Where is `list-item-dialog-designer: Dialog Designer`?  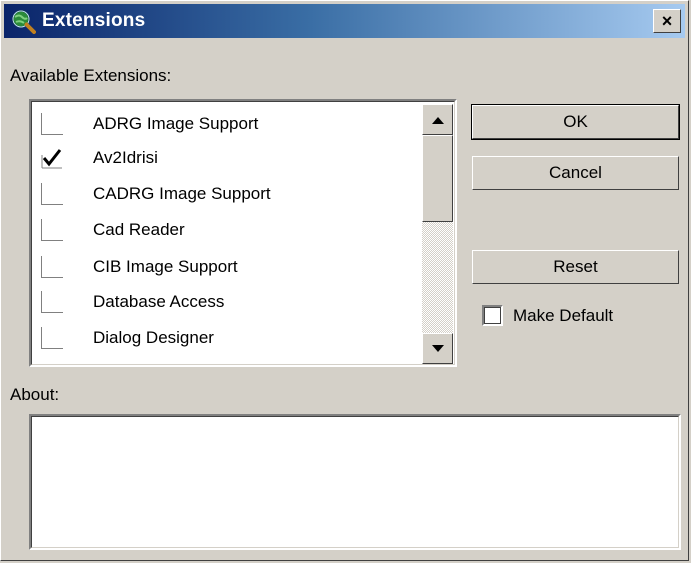 list-item-dialog-designer: Dialog Designer is located at coordinates (227, 338).